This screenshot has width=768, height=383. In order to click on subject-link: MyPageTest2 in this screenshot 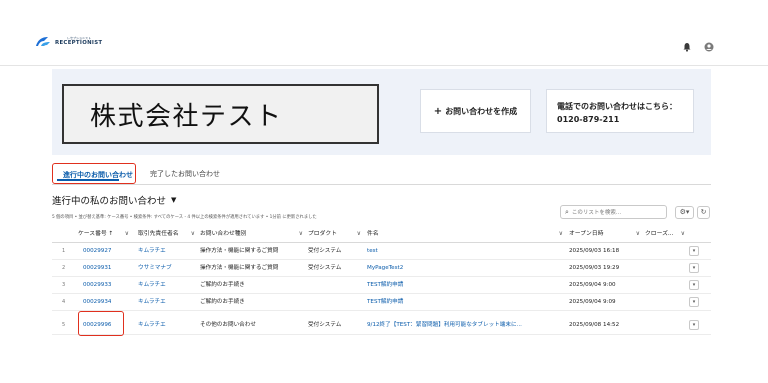, I will do `click(464, 268)`.